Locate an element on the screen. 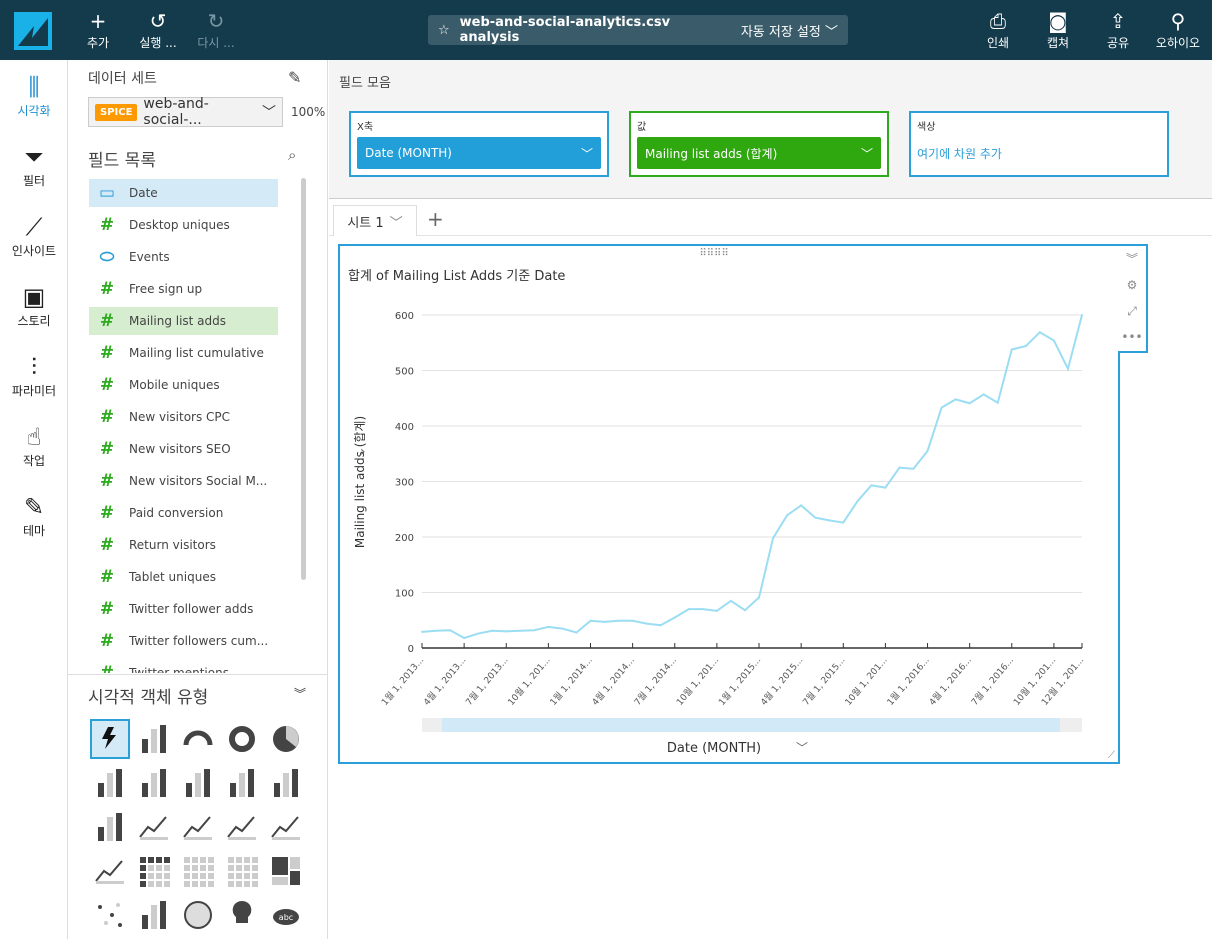 The width and height of the screenshot is (1212, 939). rail-item-6: ✎ 테마 is located at coordinates (34, 515).